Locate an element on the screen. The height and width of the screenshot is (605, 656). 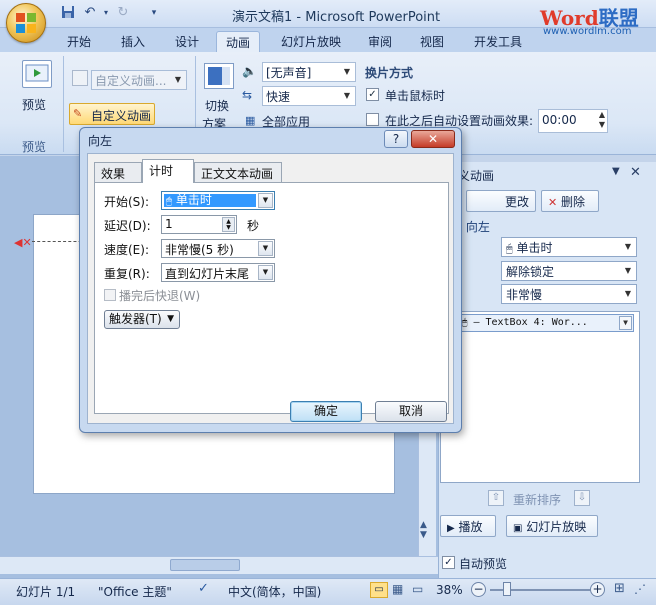
move-down-icon: ⇩ is located at coordinates (582, 498).